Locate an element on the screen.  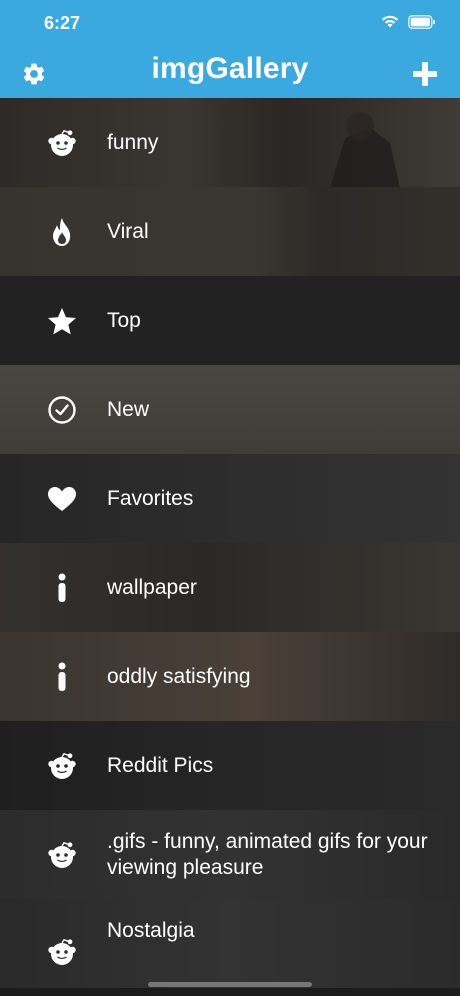
flame-icon is located at coordinates (62, 232).